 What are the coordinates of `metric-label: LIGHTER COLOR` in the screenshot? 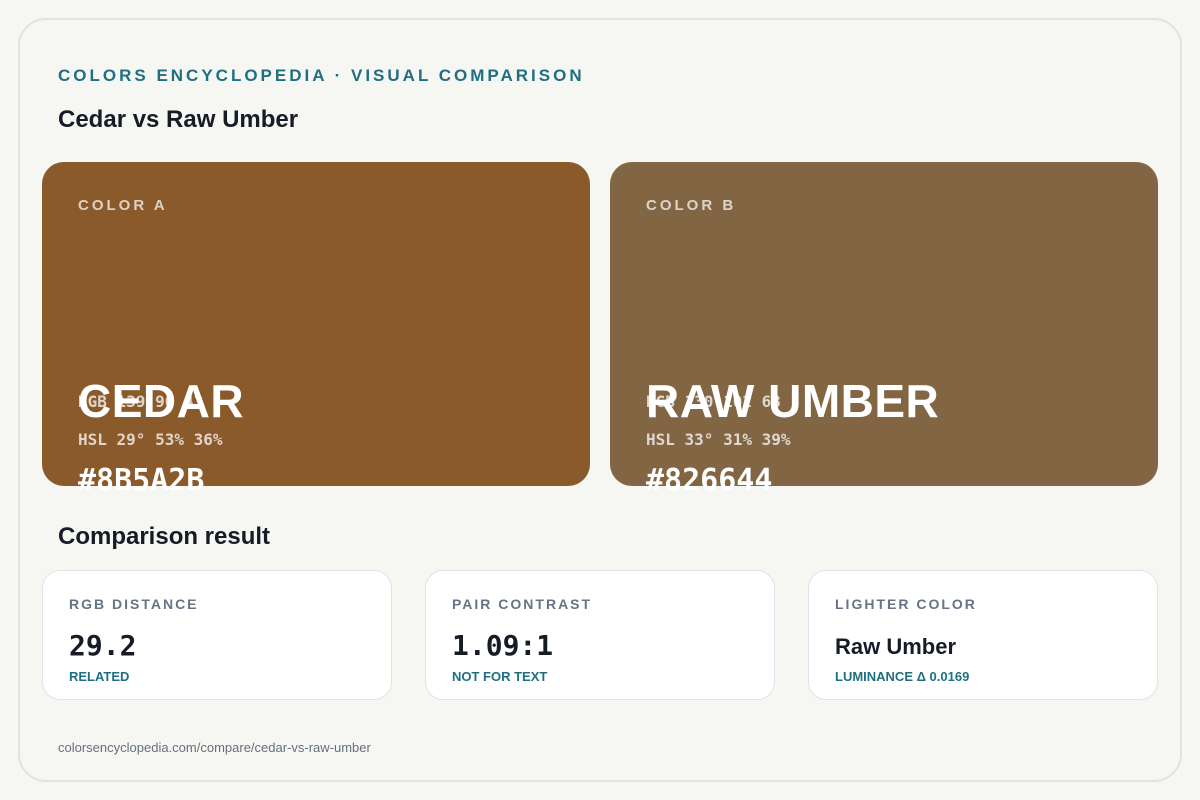 It's located at (906, 604).